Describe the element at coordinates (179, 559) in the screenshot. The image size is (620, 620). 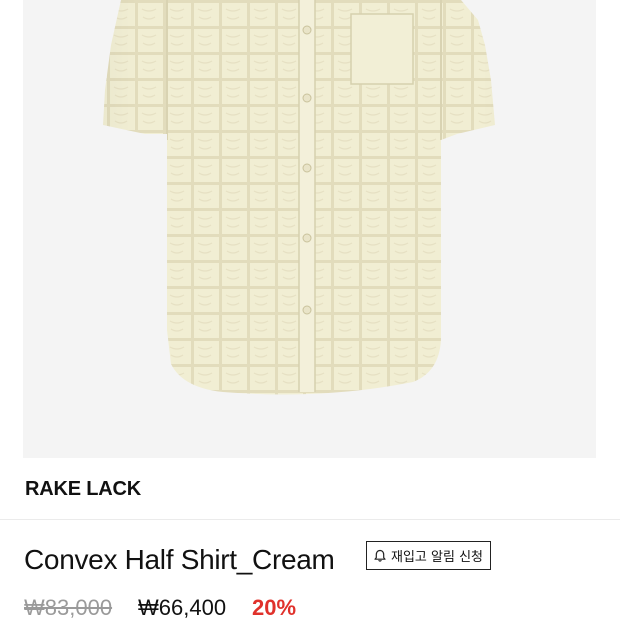
I see `product-title: Convex Half Shirt_Cream` at that location.